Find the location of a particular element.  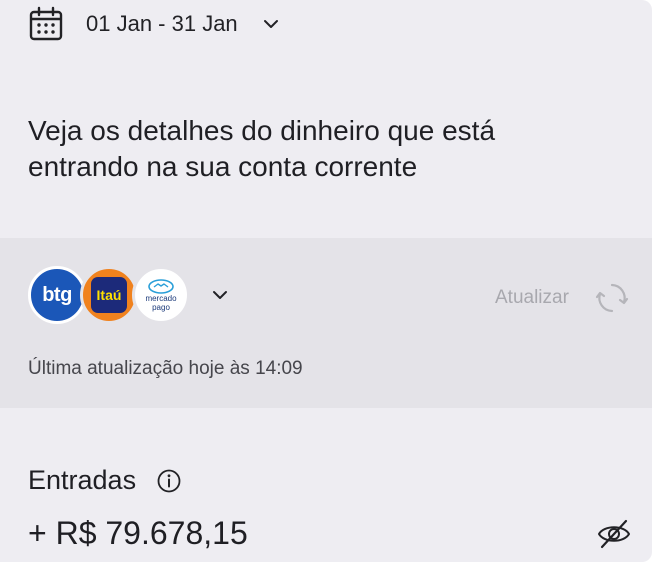

incoming-header: Entradas is located at coordinates (105, 480).